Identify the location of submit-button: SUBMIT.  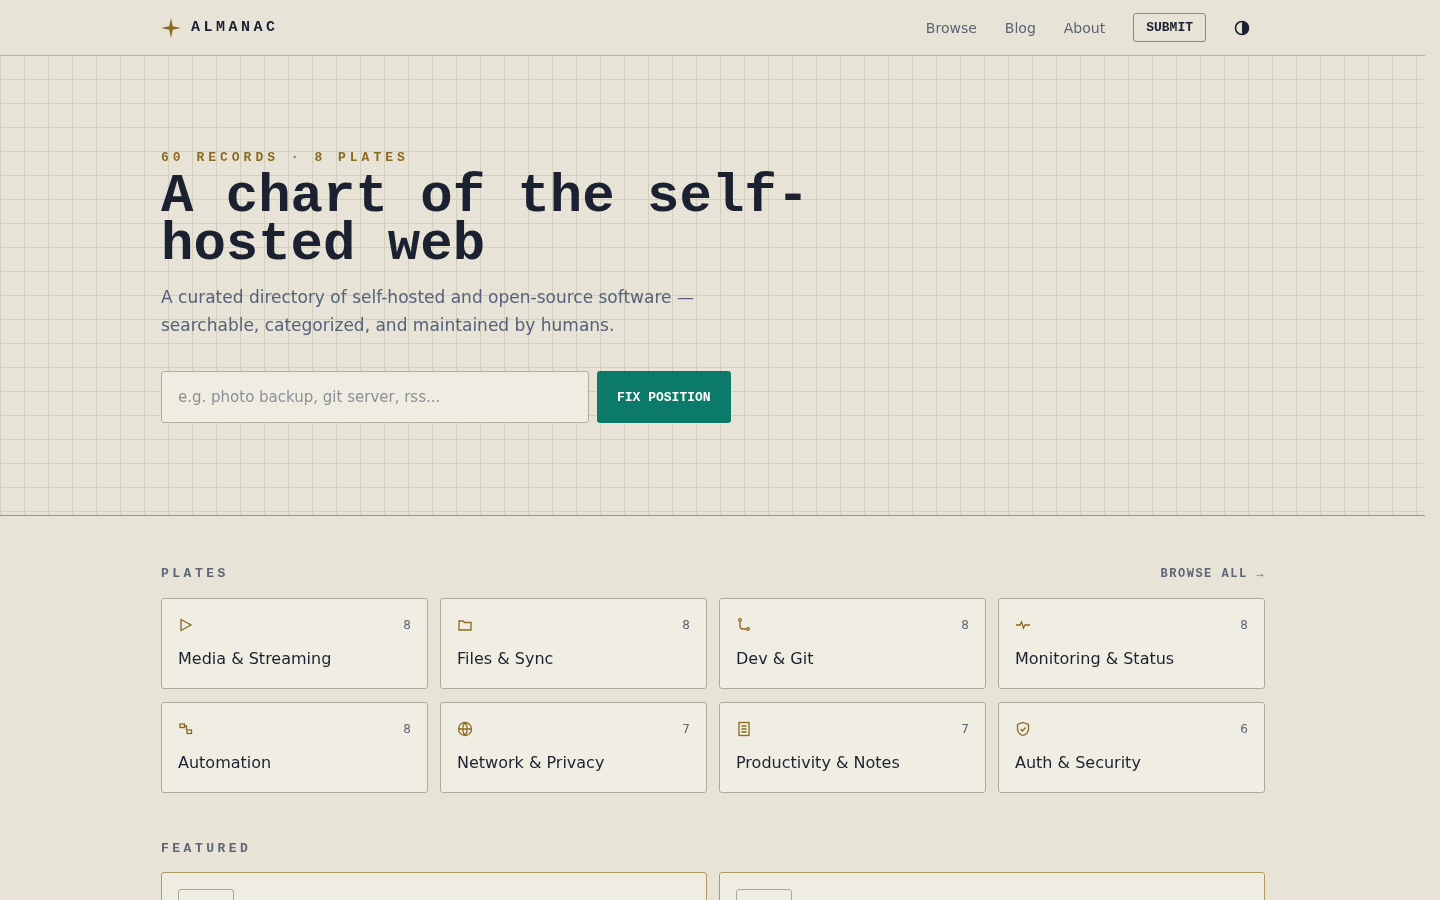
(1169, 27).